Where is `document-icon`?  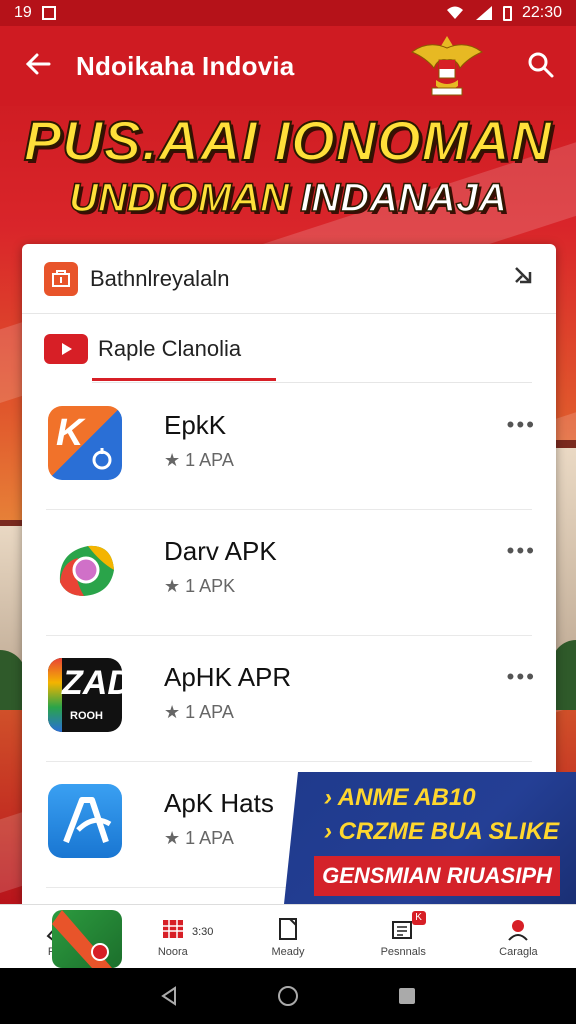
document-icon is located at coordinates (288, 928).